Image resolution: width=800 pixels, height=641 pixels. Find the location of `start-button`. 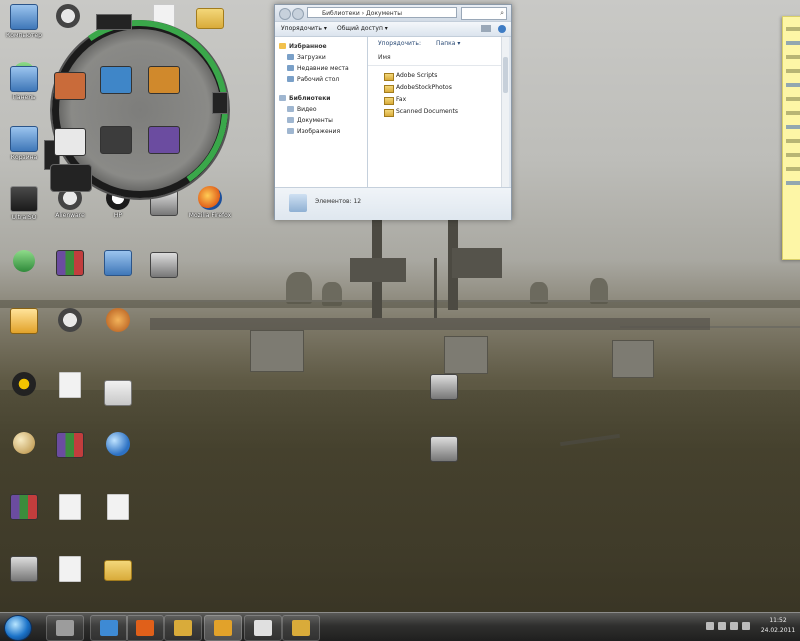

start-button is located at coordinates (18, 628).